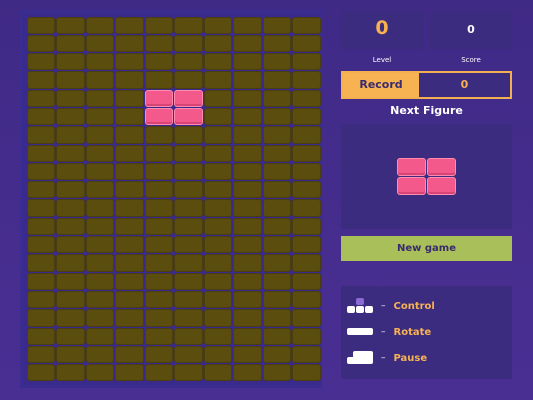  Describe the element at coordinates (412, 332) in the screenshot. I see `rotate-label: Rotate` at that location.